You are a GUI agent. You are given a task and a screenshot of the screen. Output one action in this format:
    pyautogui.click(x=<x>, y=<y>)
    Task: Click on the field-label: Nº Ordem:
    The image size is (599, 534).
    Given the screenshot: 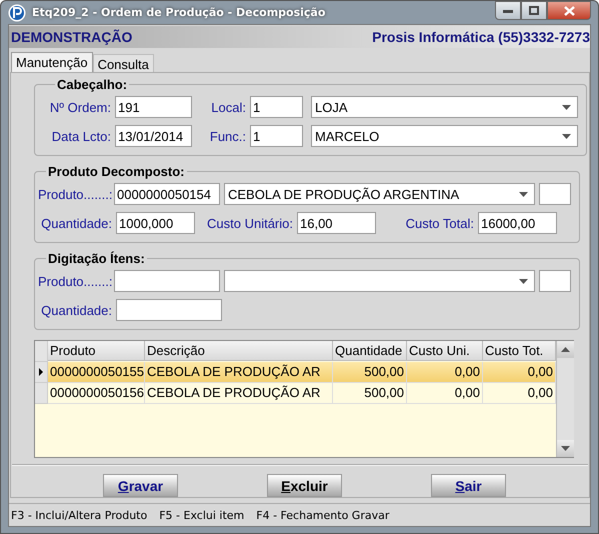 What is the action you would take?
    pyautogui.click(x=79, y=107)
    